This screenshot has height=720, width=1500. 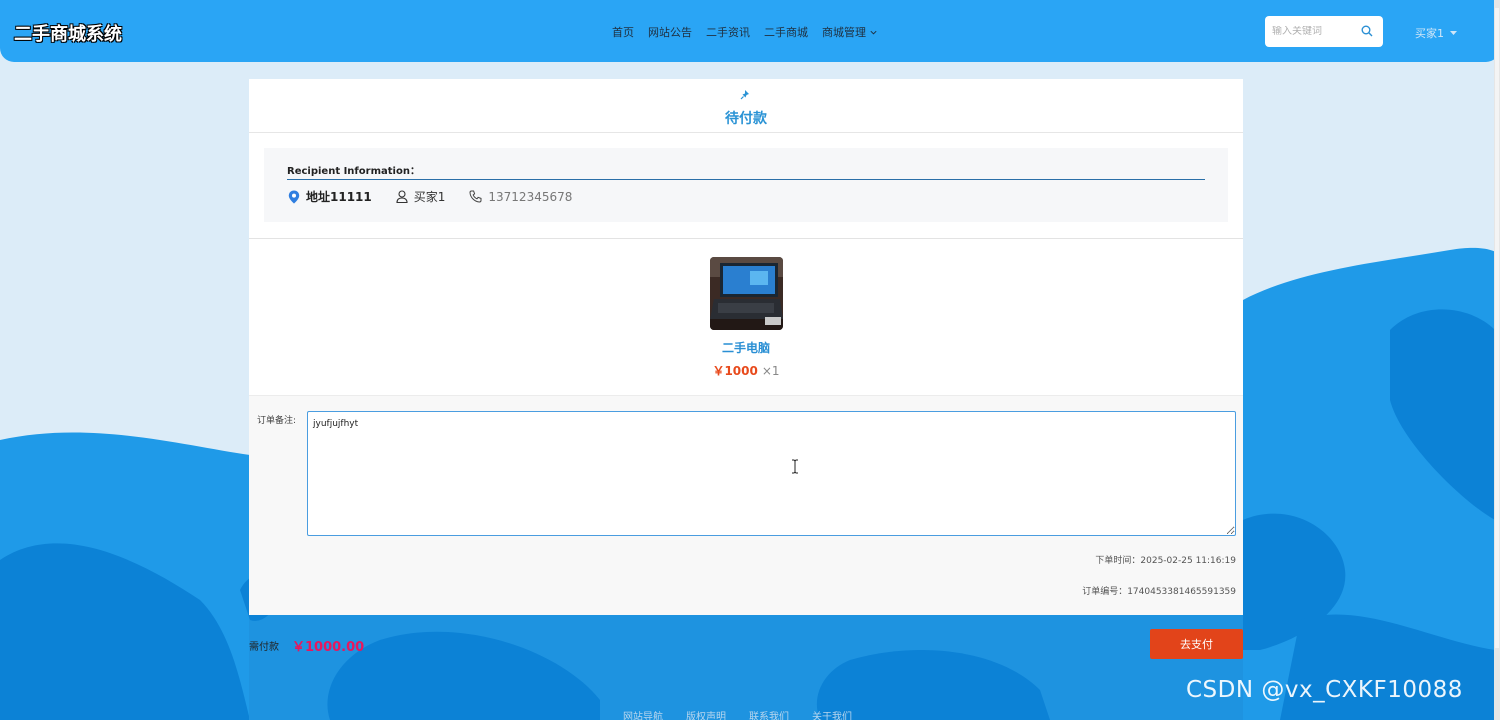 I want to click on footer-link-contact: 联系我们, so click(x=769, y=714).